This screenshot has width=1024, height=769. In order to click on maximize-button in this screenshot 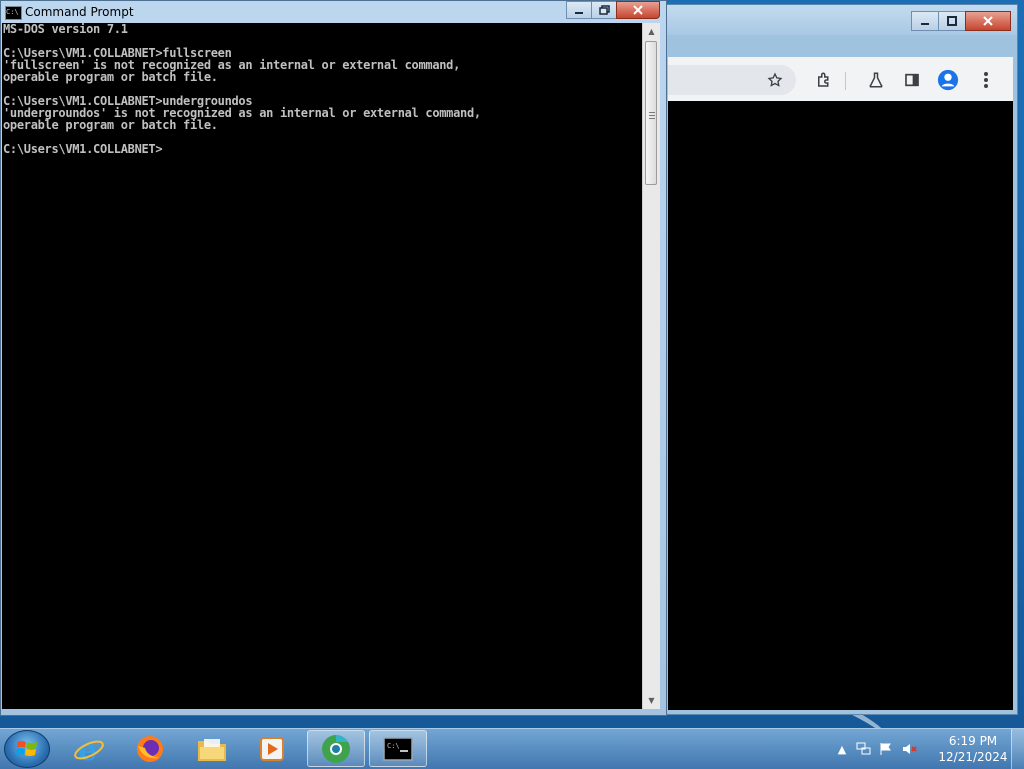, I will do `click(952, 21)`.